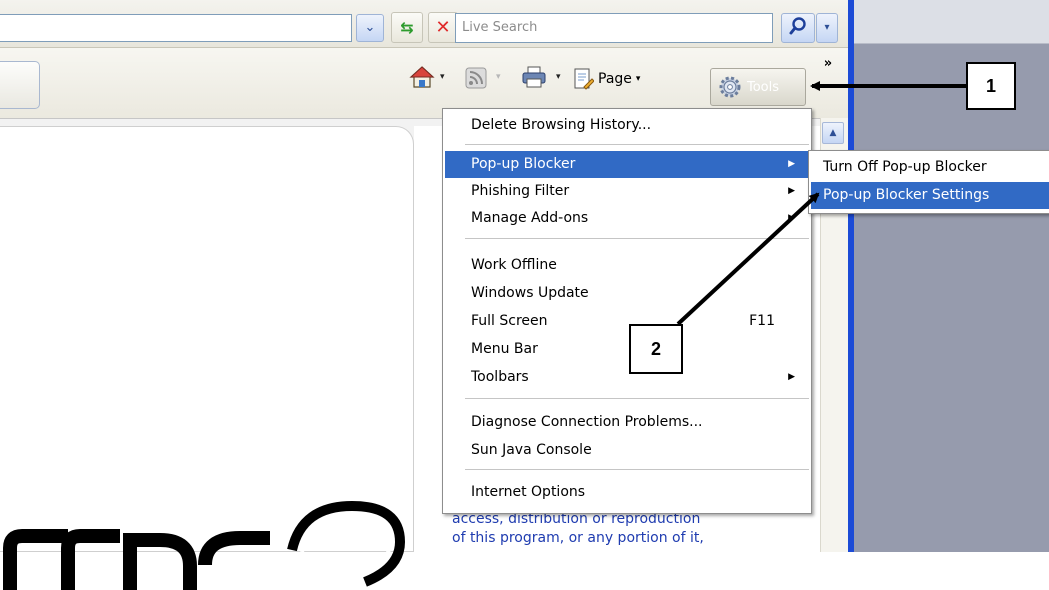 The image size is (1049, 590). What do you see at coordinates (561, 78) in the screenshot?
I see `print-dropdown-icon: ▾` at bounding box center [561, 78].